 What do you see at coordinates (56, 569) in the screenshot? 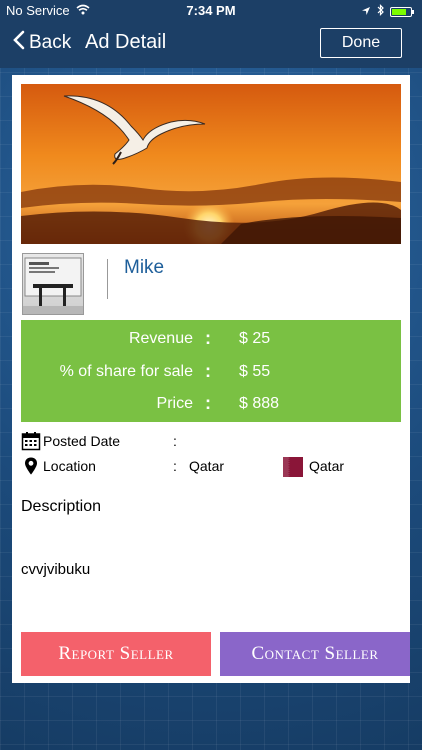
I see `description-text: cvvjvibuku` at bounding box center [56, 569].